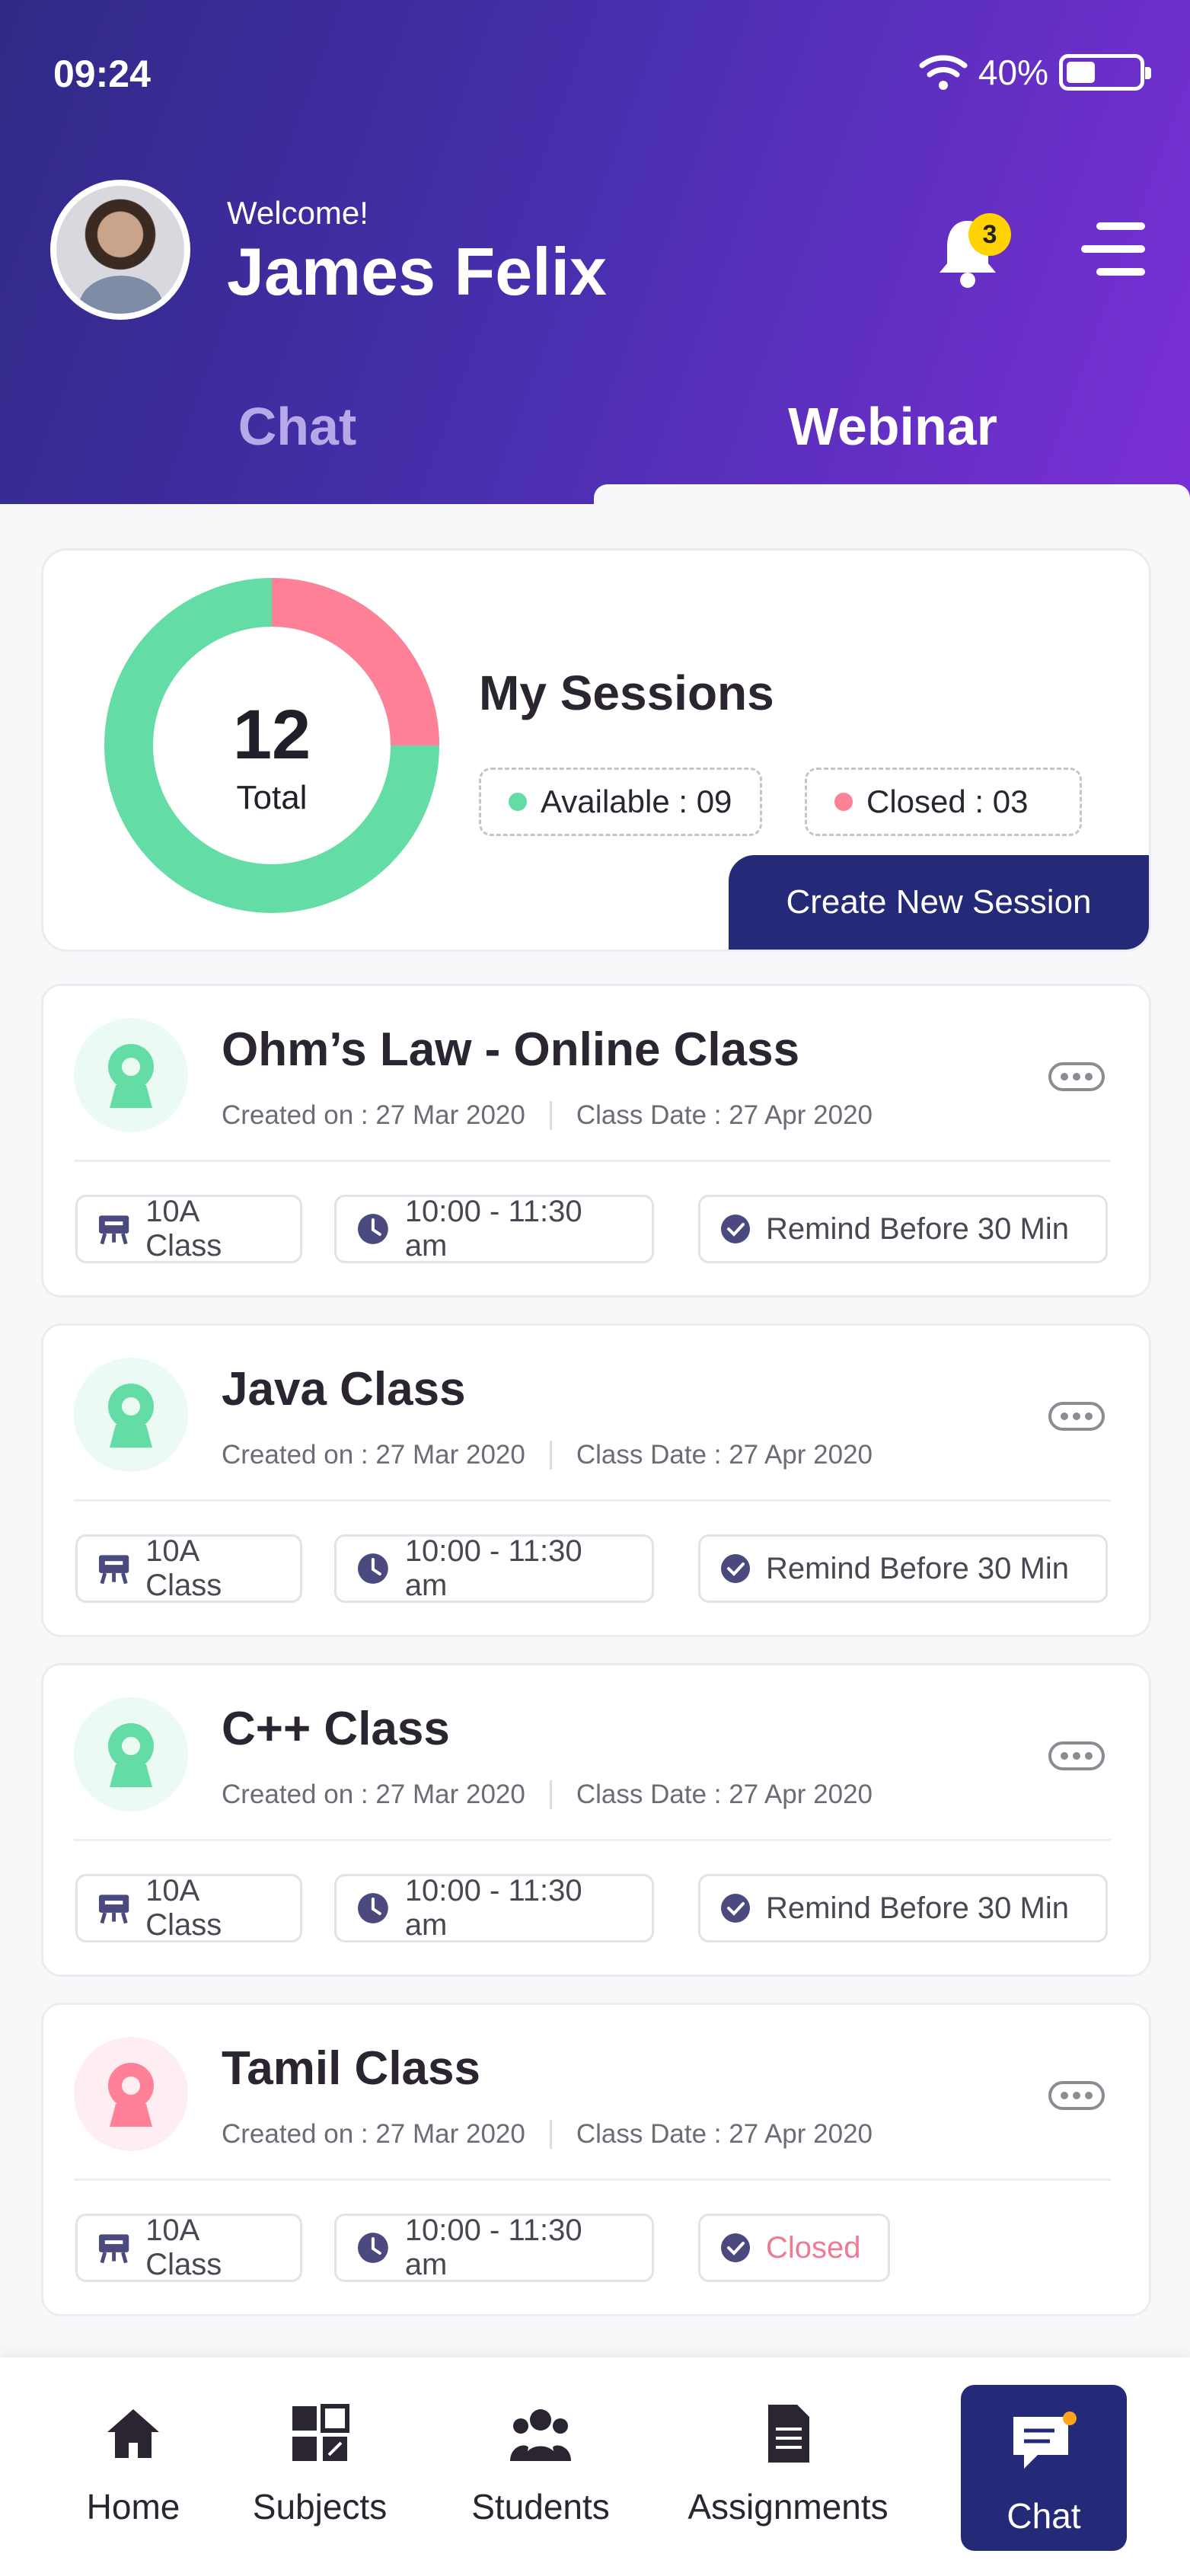 The height and width of the screenshot is (2576, 1190). What do you see at coordinates (133, 2465) in the screenshot?
I see `nav-home: Home` at bounding box center [133, 2465].